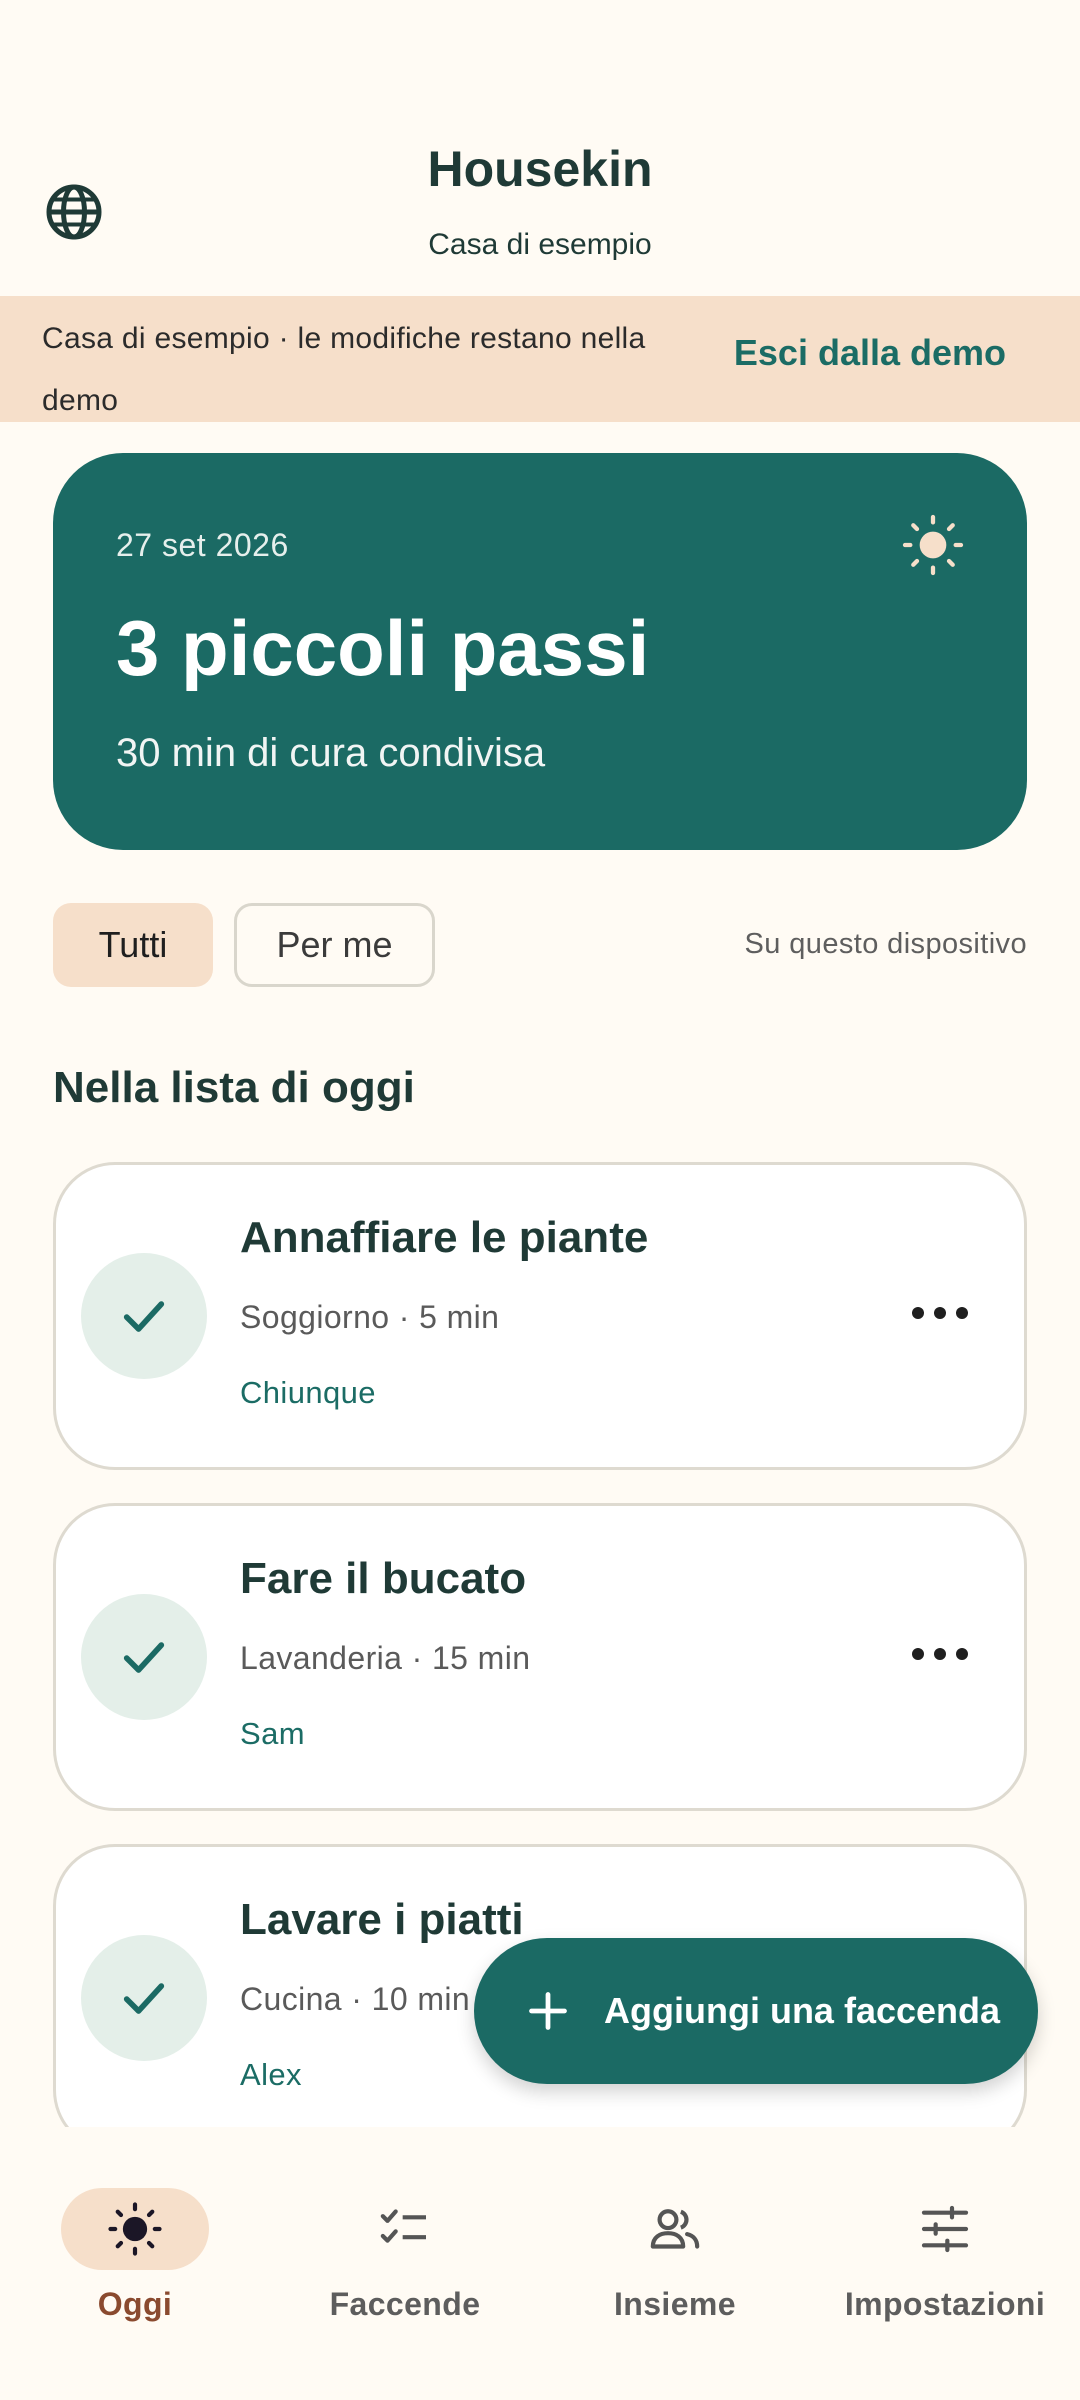  I want to click on device-note: Su questo dispositivo, so click(885, 944).